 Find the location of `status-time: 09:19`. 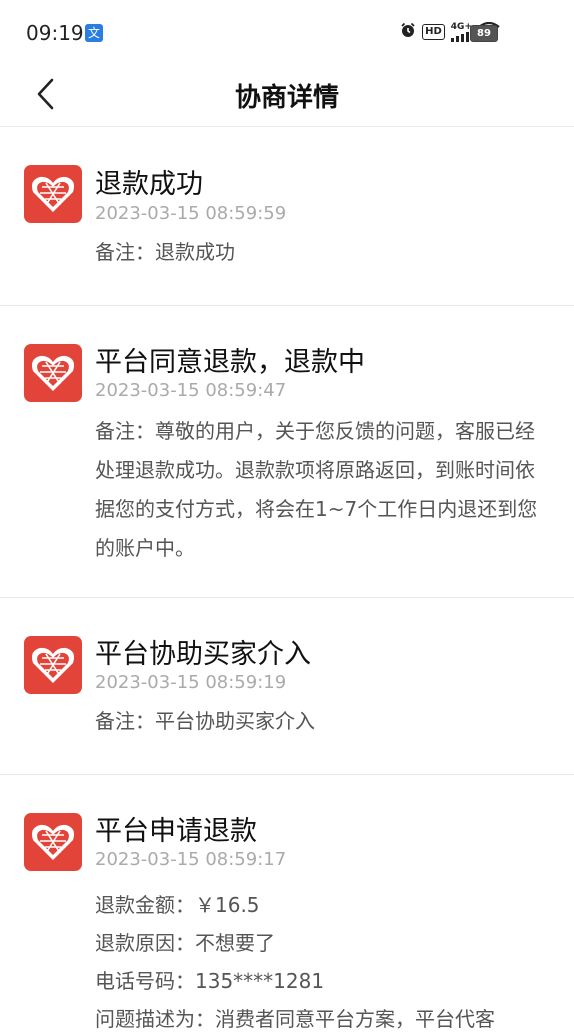

status-time: 09:19 is located at coordinates (55, 33).